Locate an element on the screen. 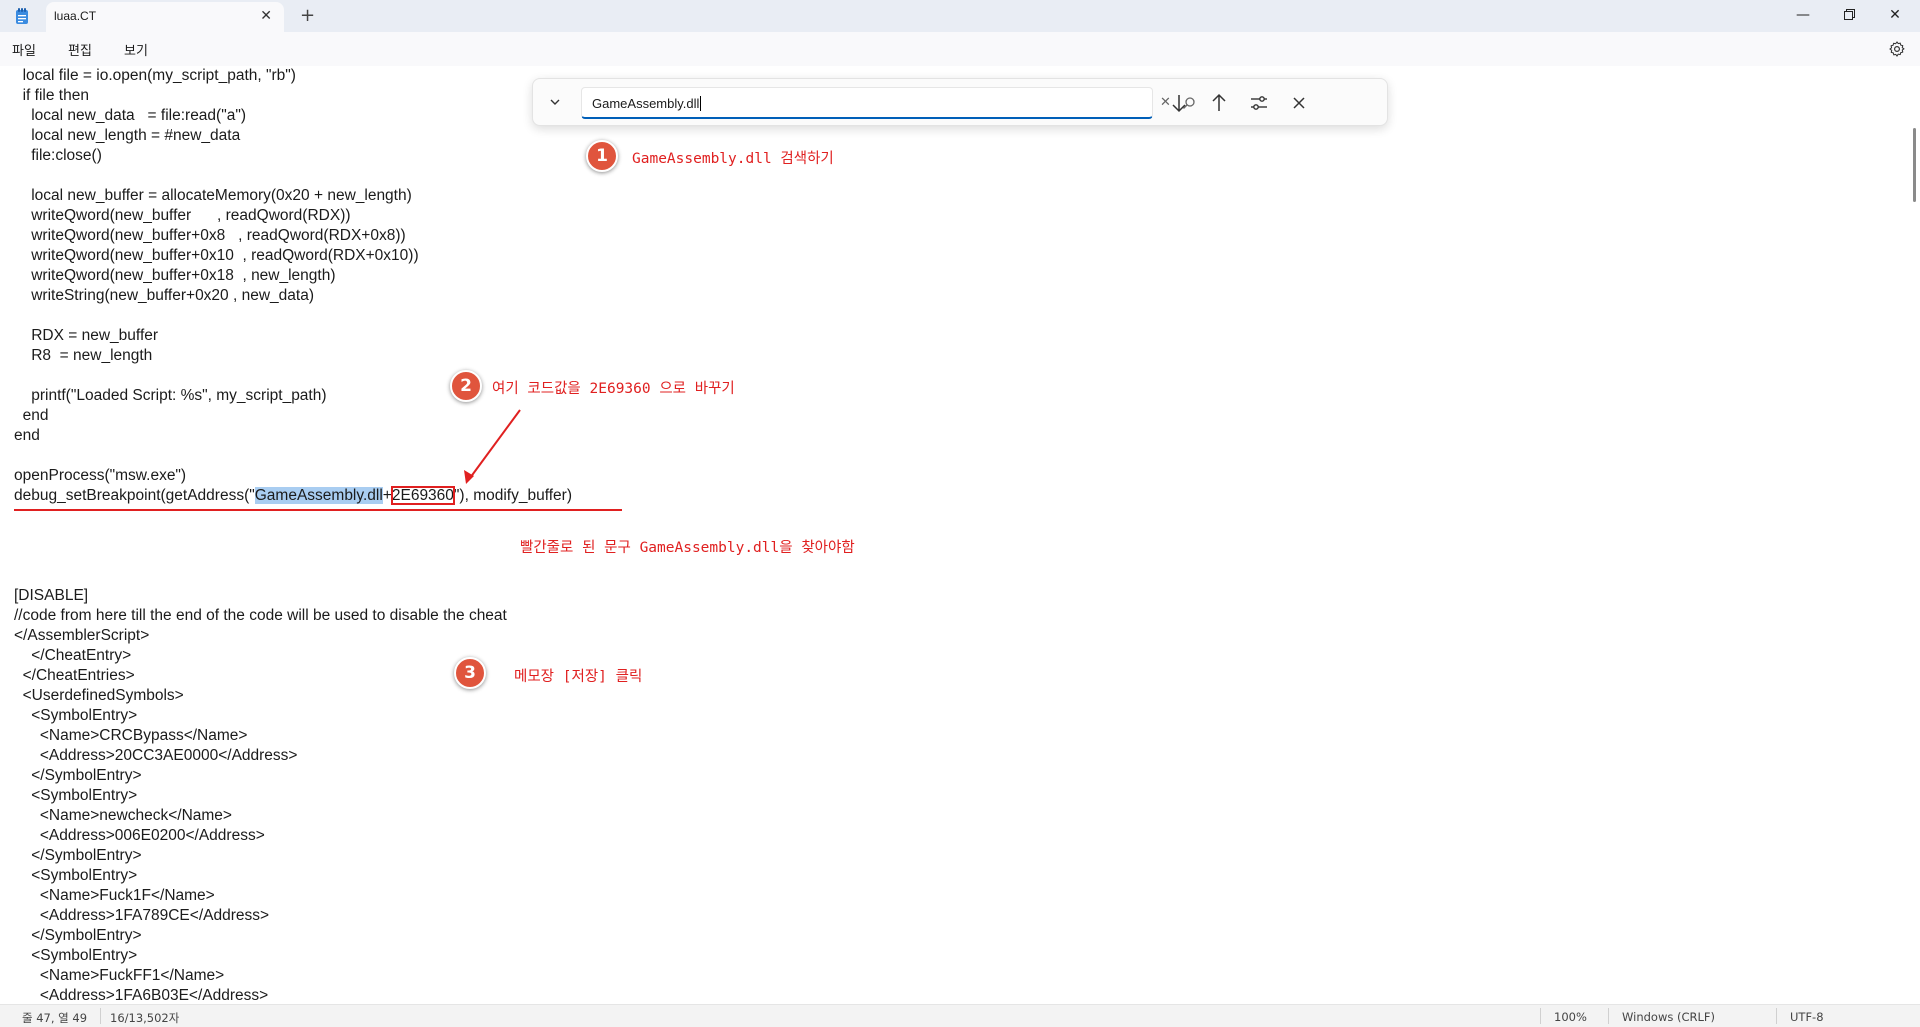 The height and width of the screenshot is (1027, 1920). notepad-app-icon is located at coordinates (22, 16).